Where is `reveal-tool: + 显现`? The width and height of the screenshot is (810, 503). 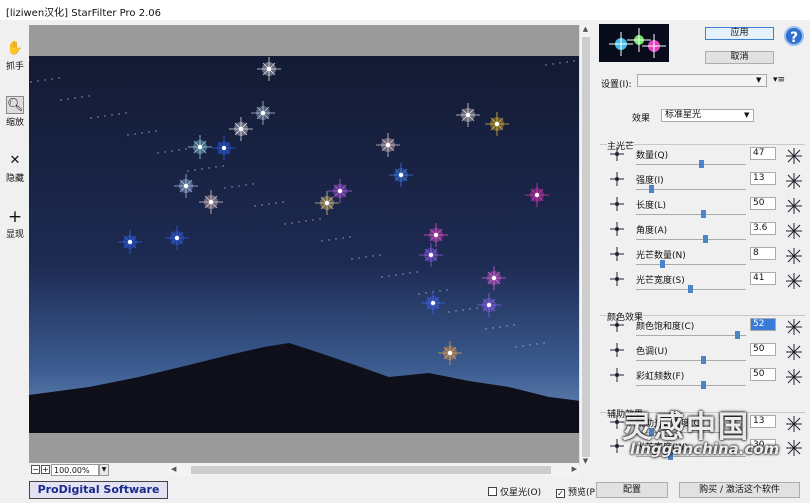
reveal-tool: + 显现 is located at coordinates (15, 224).